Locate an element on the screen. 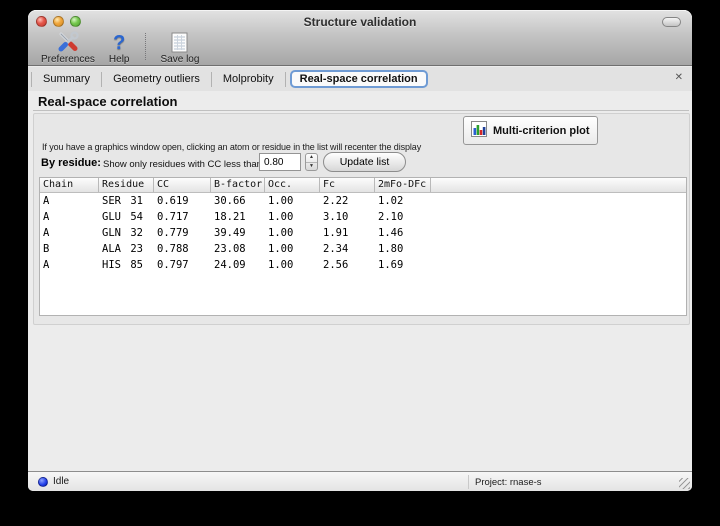 The image size is (720, 526). by-residue-label: By residue: is located at coordinates (71, 163).